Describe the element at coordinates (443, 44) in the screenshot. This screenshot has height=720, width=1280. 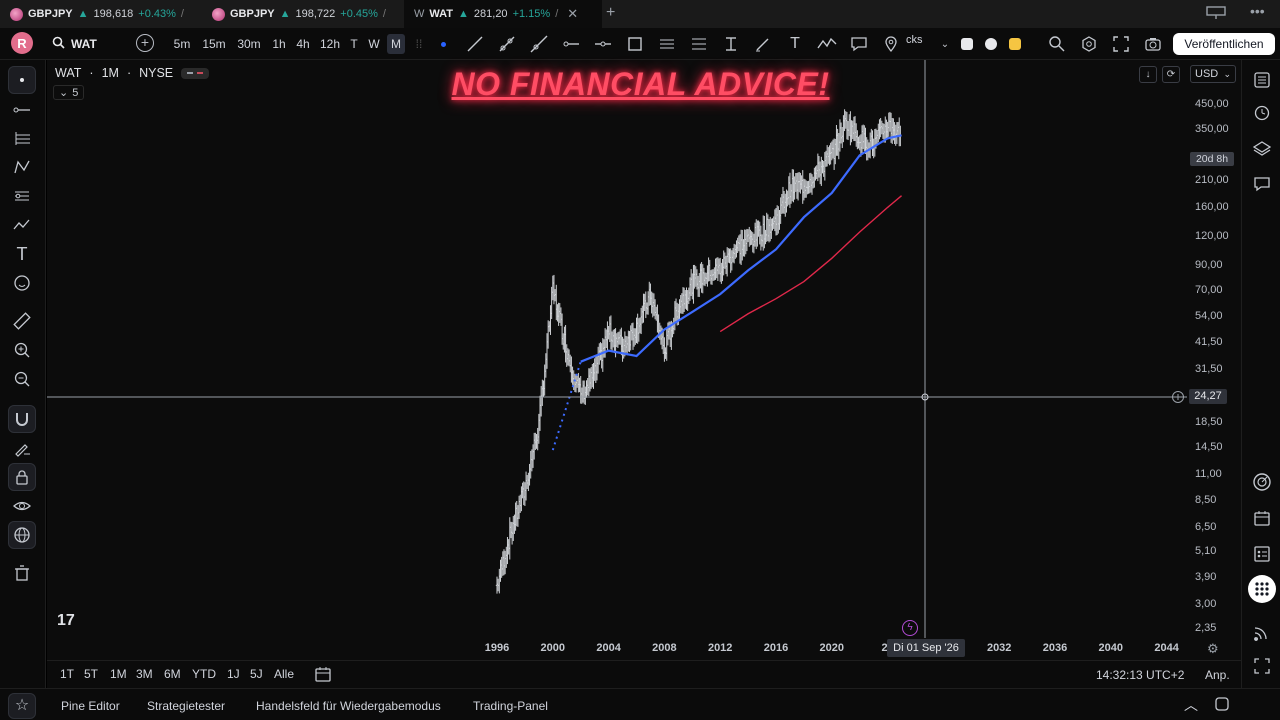
I see `dot-cursor-icon` at that location.